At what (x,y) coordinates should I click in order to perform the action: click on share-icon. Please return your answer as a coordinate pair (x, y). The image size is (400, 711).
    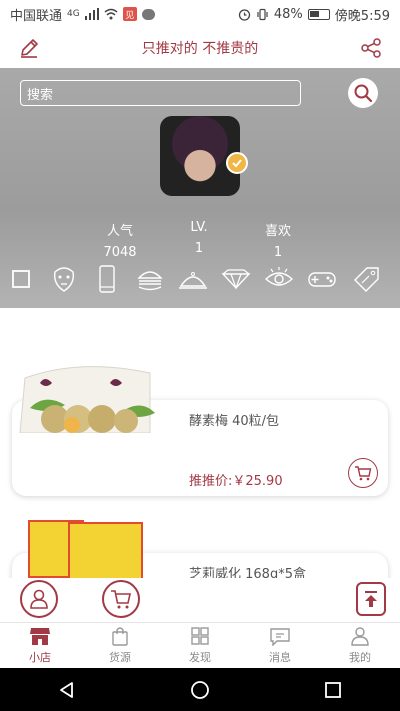
    Looking at the image, I should click on (371, 48).